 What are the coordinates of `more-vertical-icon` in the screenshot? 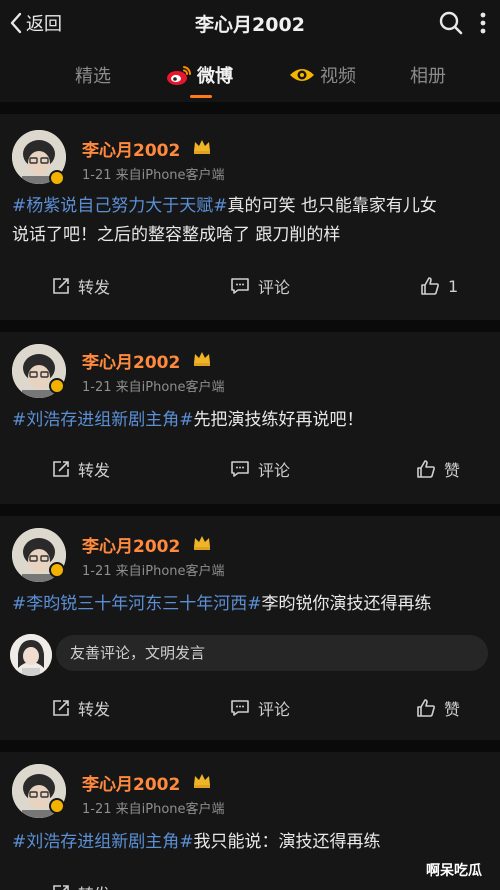 It's located at (483, 23).